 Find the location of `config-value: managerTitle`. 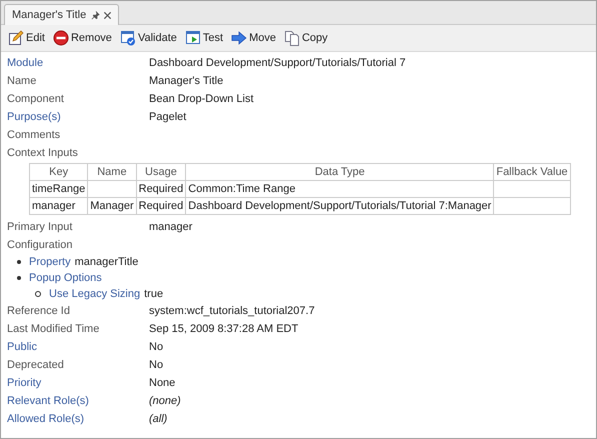

config-value: managerTitle is located at coordinates (106, 262).